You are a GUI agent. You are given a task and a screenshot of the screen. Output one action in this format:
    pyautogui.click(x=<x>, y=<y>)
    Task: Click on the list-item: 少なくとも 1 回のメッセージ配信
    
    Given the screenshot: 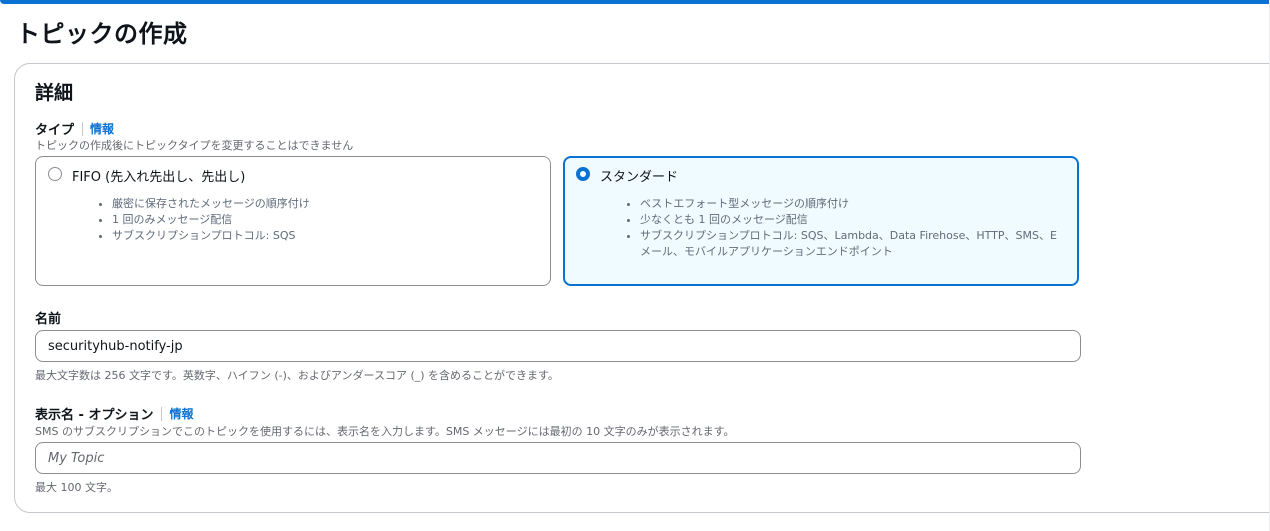 What is the action you would take?
    pyautogui.click(x=850, y=220)
    